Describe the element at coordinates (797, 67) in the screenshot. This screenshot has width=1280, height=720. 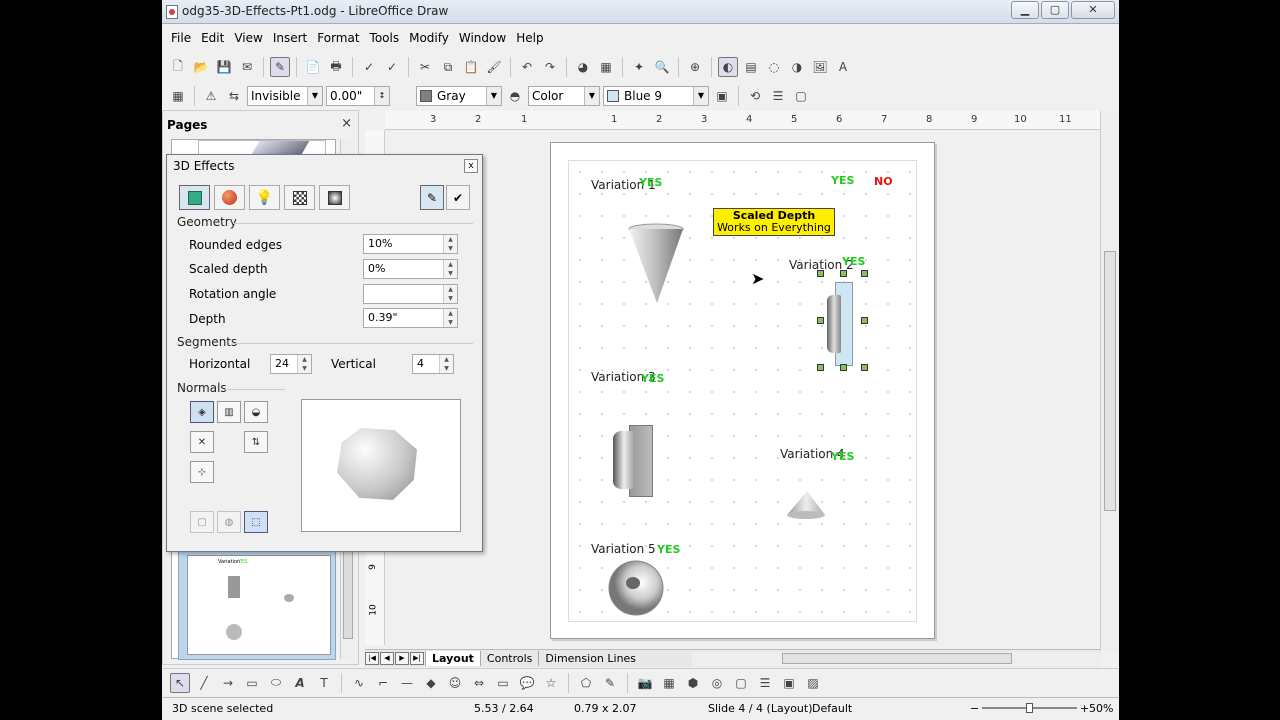
I see `moon-icon: ◑` at that location.